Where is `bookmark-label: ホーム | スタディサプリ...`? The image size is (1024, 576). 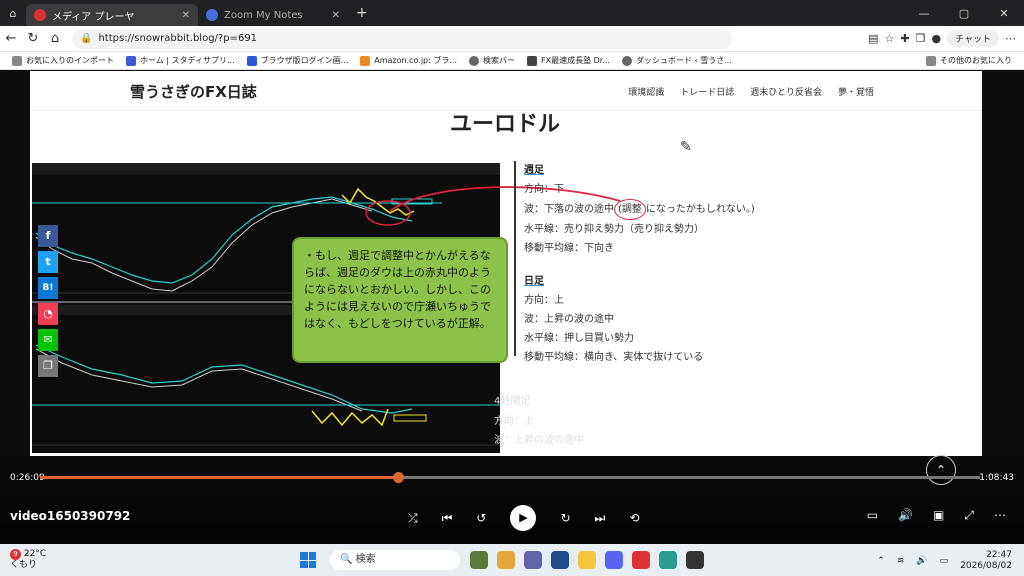 bookmark-label: ホーム | スタディサプリ... is located at coordinates (187, 60).